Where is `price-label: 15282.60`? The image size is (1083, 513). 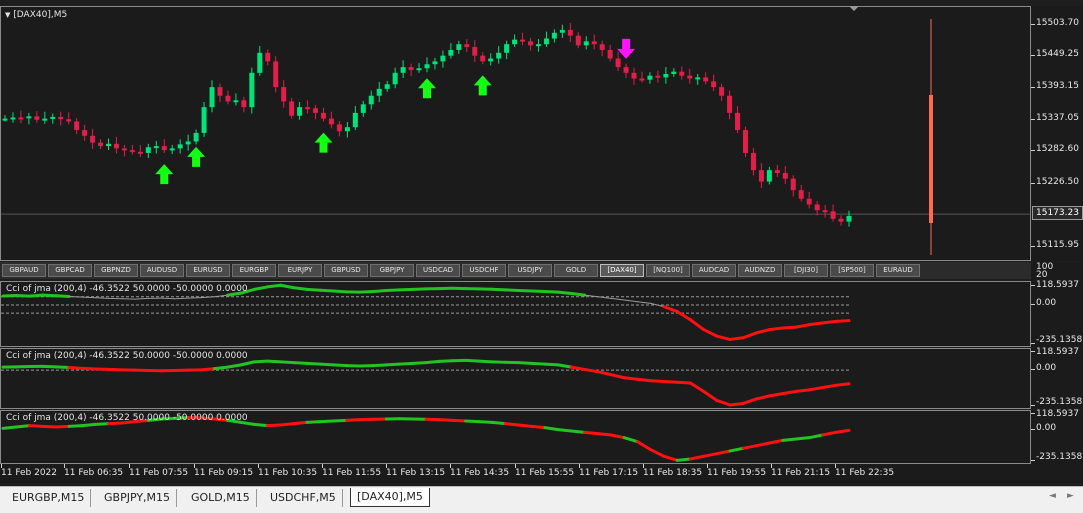
price-label: 15282.60 is located at coordinates (1057, 149).